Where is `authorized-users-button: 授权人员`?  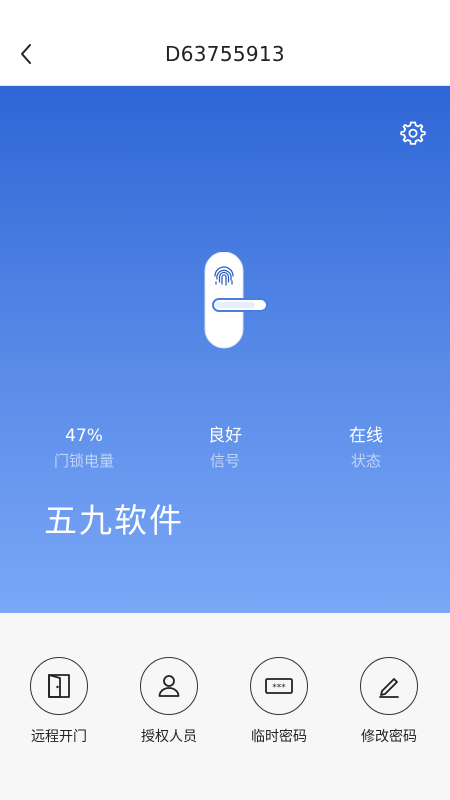
authorized-users-button: 授权人员 is located at coordinates (169, 702).